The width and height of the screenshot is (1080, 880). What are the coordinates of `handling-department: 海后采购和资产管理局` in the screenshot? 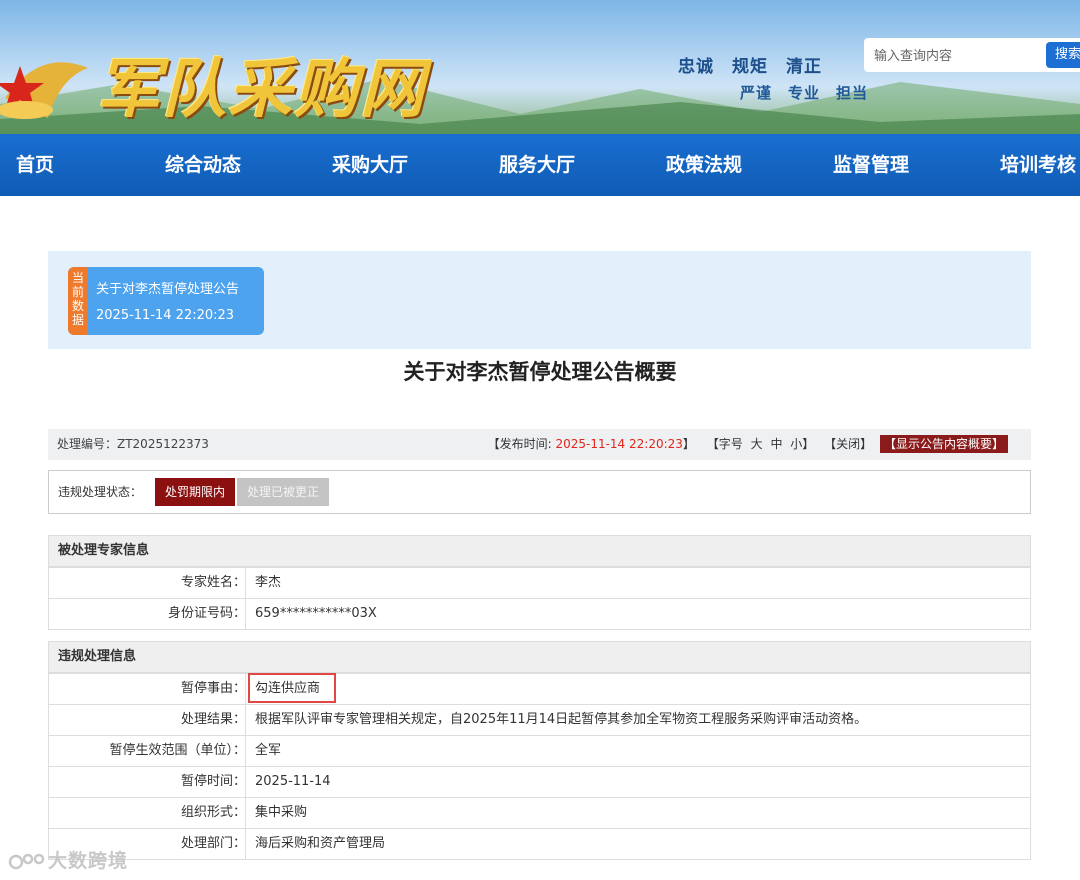 It's located at (320, 843).